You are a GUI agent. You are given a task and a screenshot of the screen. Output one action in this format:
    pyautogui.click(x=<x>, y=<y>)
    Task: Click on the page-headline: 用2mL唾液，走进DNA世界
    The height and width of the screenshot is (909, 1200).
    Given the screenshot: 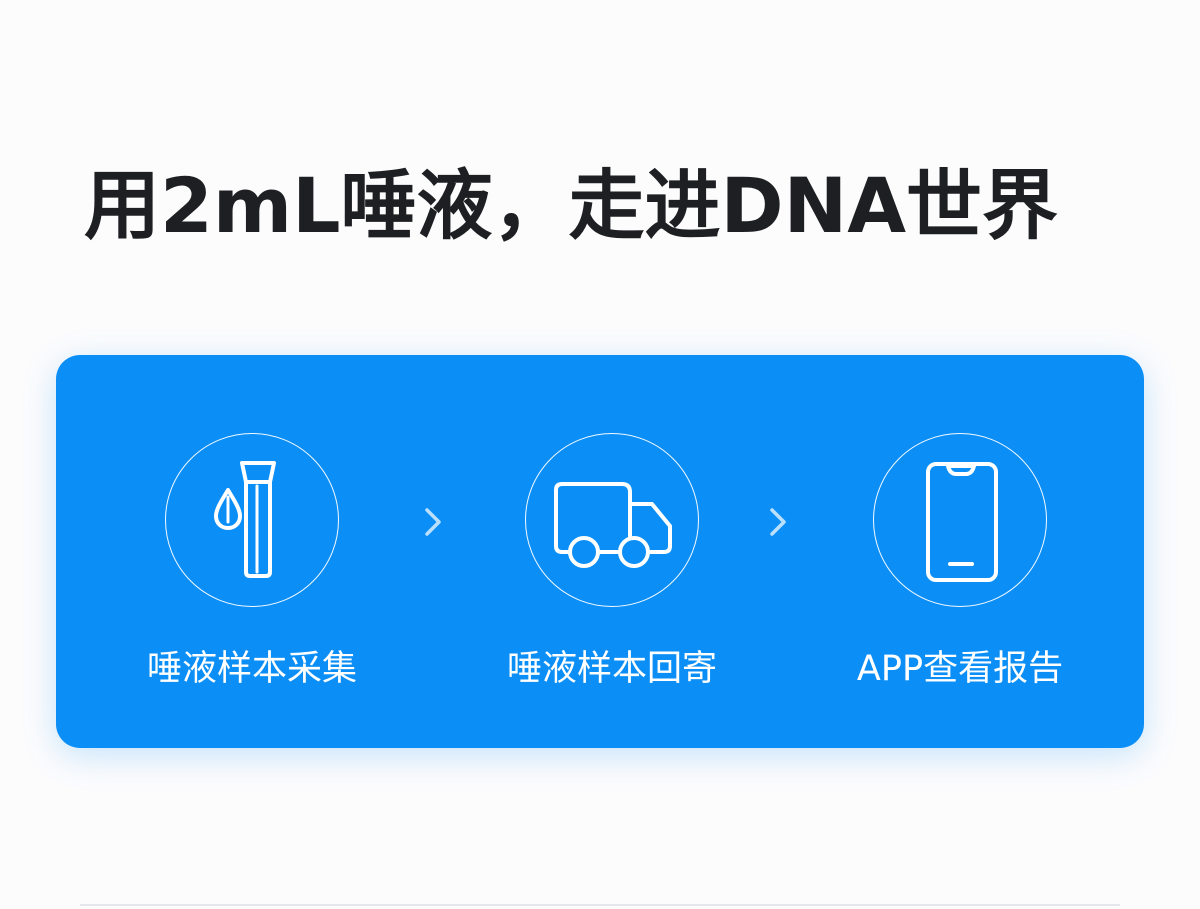 What is the action you would take?
    pyautogui.click(x=571, y=205)
    